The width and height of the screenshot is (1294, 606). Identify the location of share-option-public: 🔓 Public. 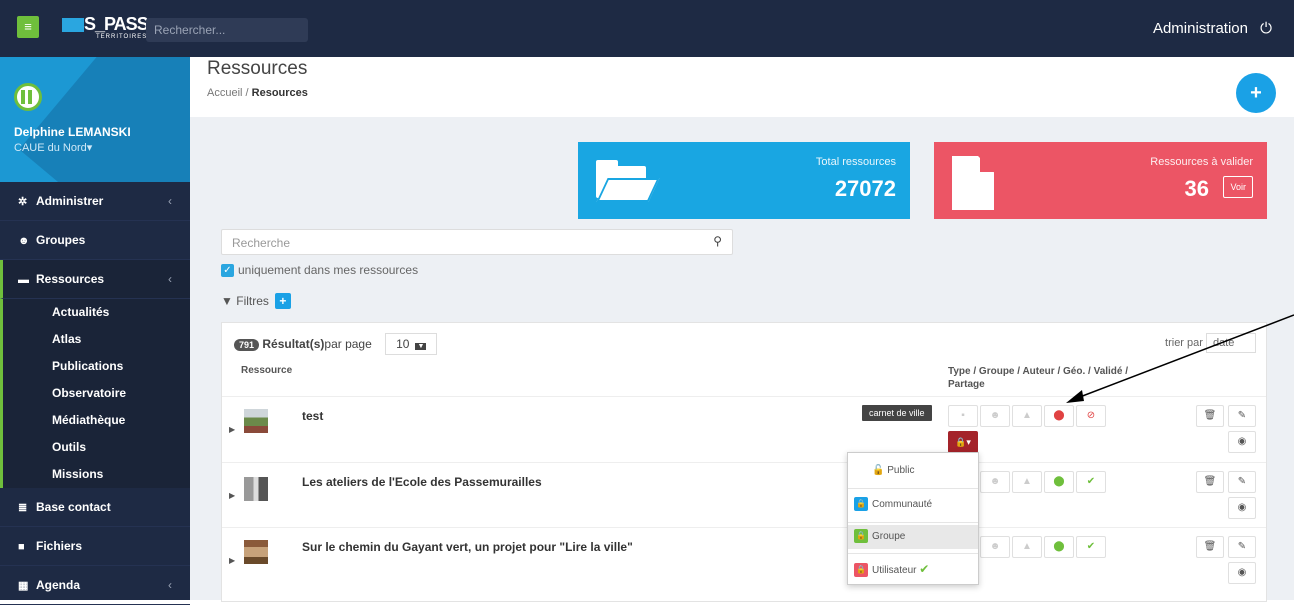
(913, 471).